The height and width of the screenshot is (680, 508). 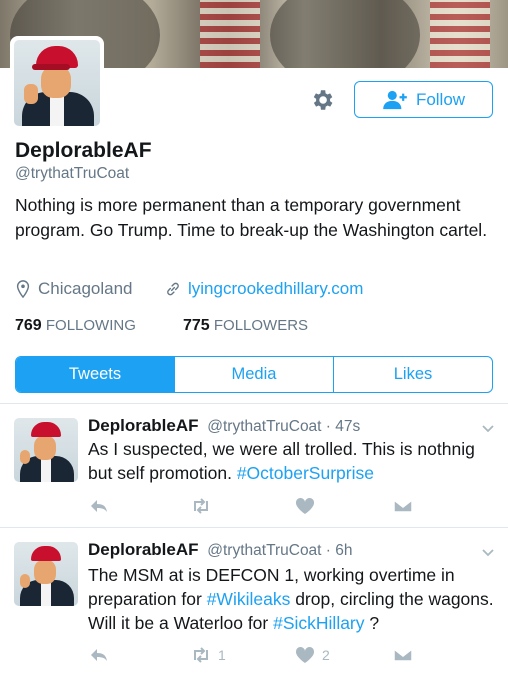 I want to click on banner-photo-right, so click(x=345, y=34).